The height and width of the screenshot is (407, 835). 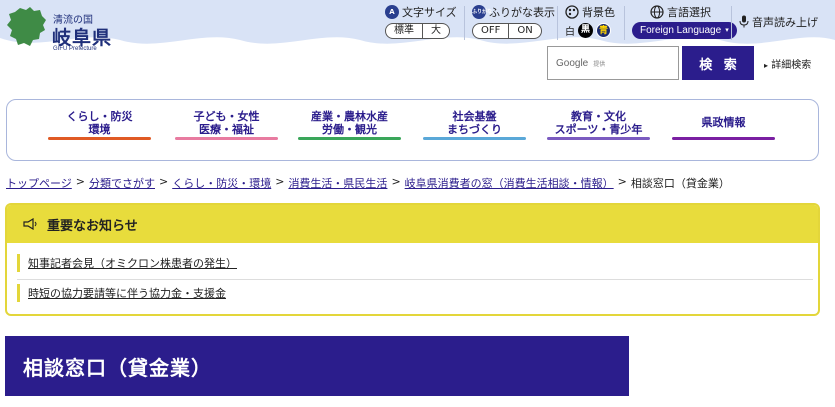 I want to click on search-provider-note: 提供, so click(x=599, y=64).